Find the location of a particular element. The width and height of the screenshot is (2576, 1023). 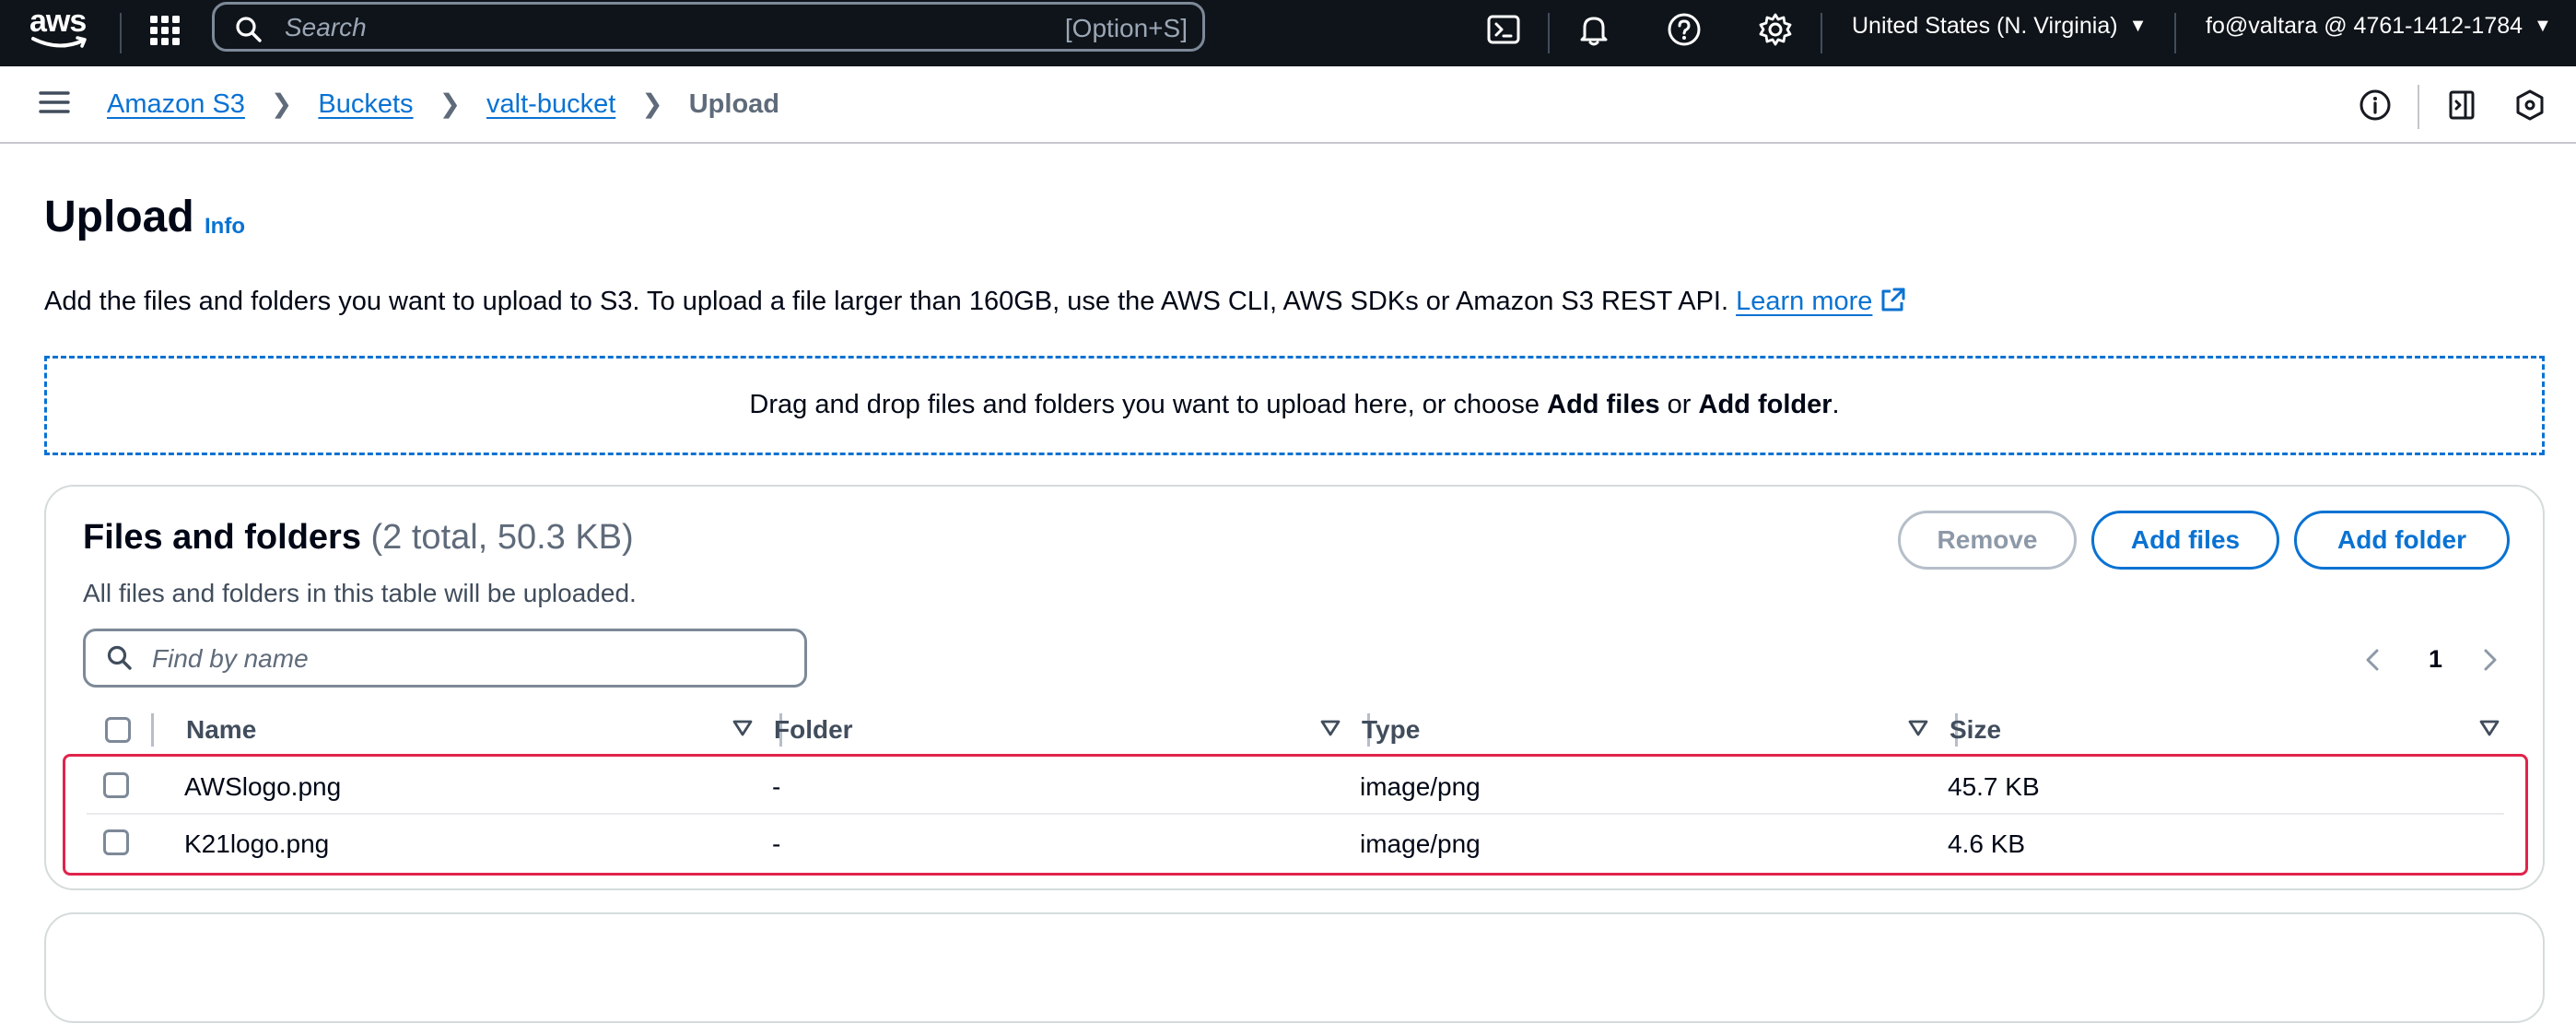

dropzone-add-folder: Add folder is located at coordinates (1765, 404).